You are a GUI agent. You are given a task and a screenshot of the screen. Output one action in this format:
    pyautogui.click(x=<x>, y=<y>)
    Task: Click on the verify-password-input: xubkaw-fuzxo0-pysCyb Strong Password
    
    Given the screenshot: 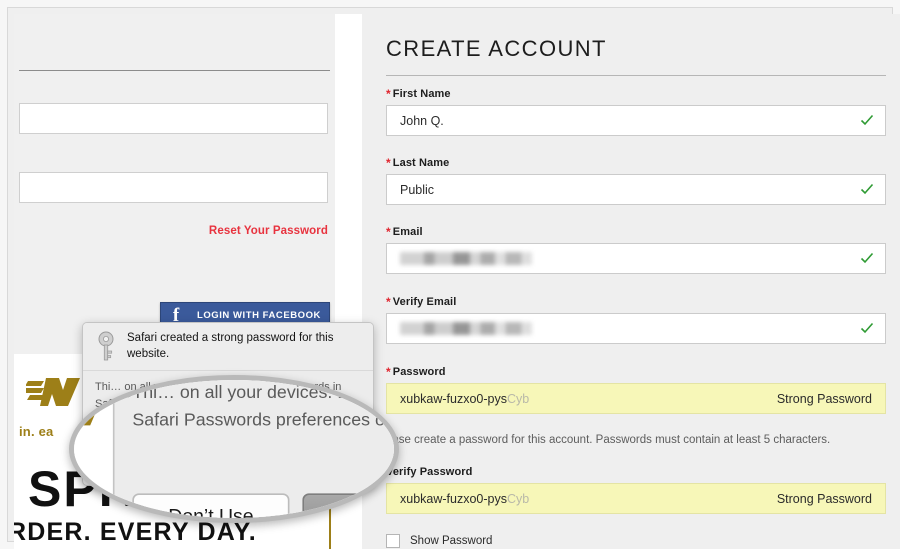 What is the action you would take?
    pyautogui.click(x=636, y=498)
    